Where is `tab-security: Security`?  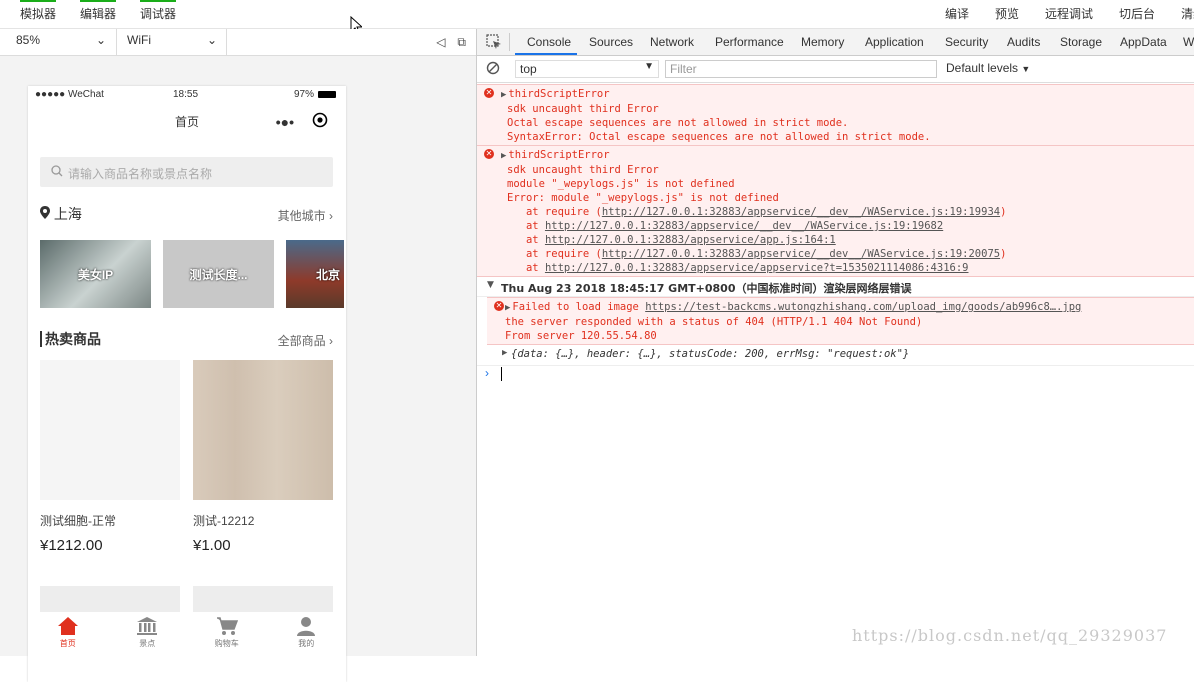
tab-security: Security is located at coordinates (966, 42).